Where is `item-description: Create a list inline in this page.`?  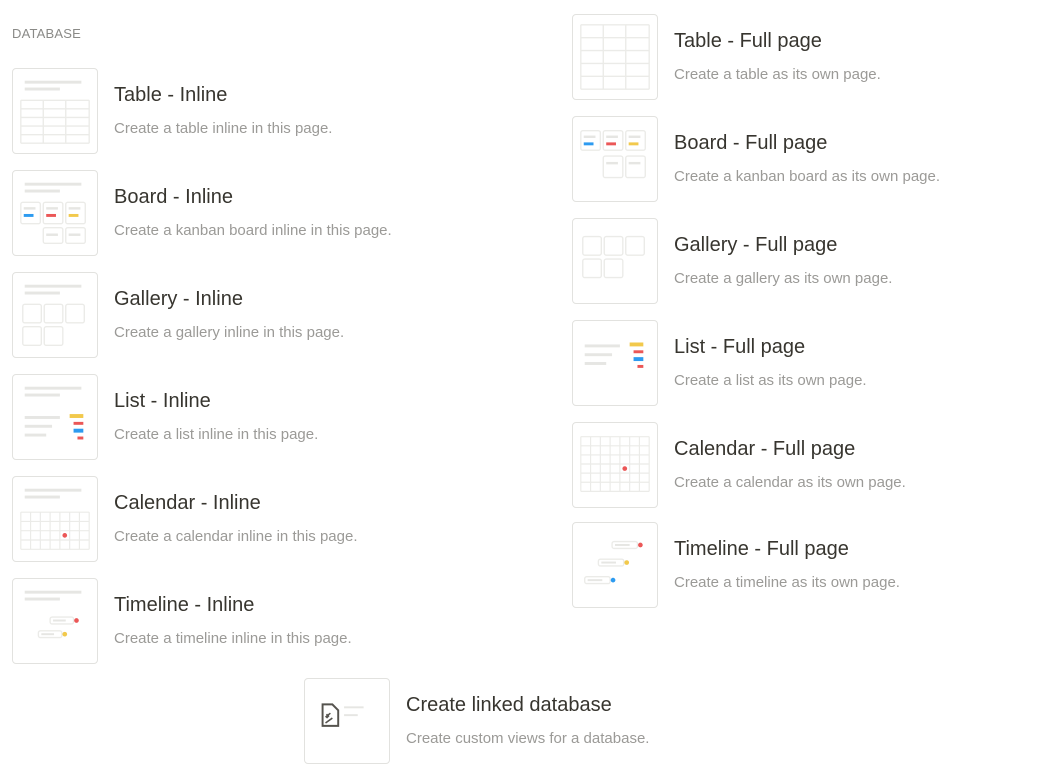
item-description: Create a list inline in this page. is located at coordinates (216, 434).